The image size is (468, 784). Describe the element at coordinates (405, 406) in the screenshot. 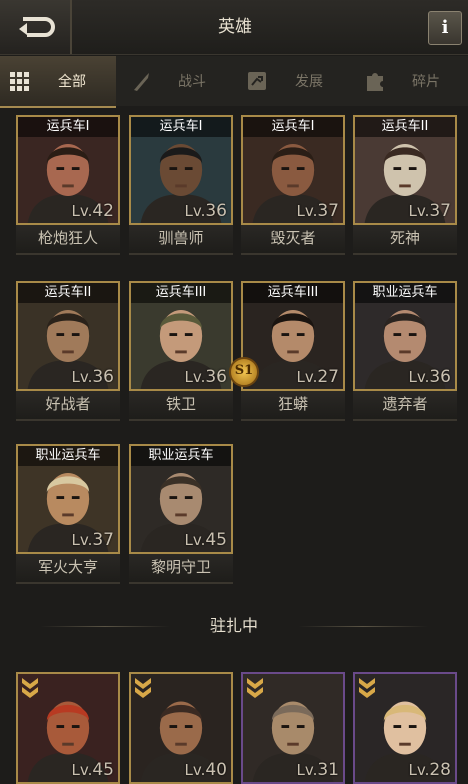

I see `hero-name: 遗弃者` at that location.